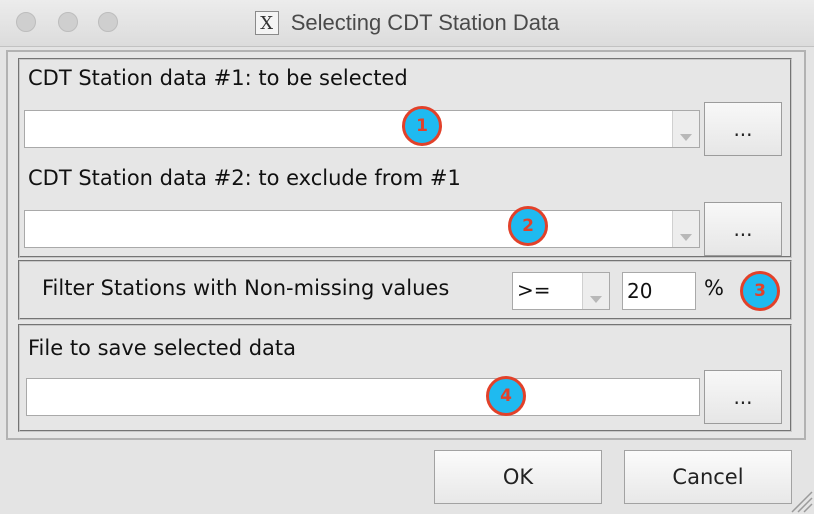 Image resolution: width=814 pixels, height=514 pixels. I want to click on ok-button: OK, so click(518, 477).